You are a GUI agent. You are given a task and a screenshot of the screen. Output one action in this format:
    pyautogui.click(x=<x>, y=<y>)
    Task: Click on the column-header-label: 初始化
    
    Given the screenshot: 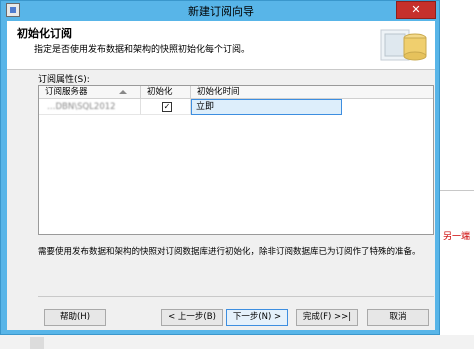 What is the action you would take?
    pyautogui.click(x=160, y=92)
    